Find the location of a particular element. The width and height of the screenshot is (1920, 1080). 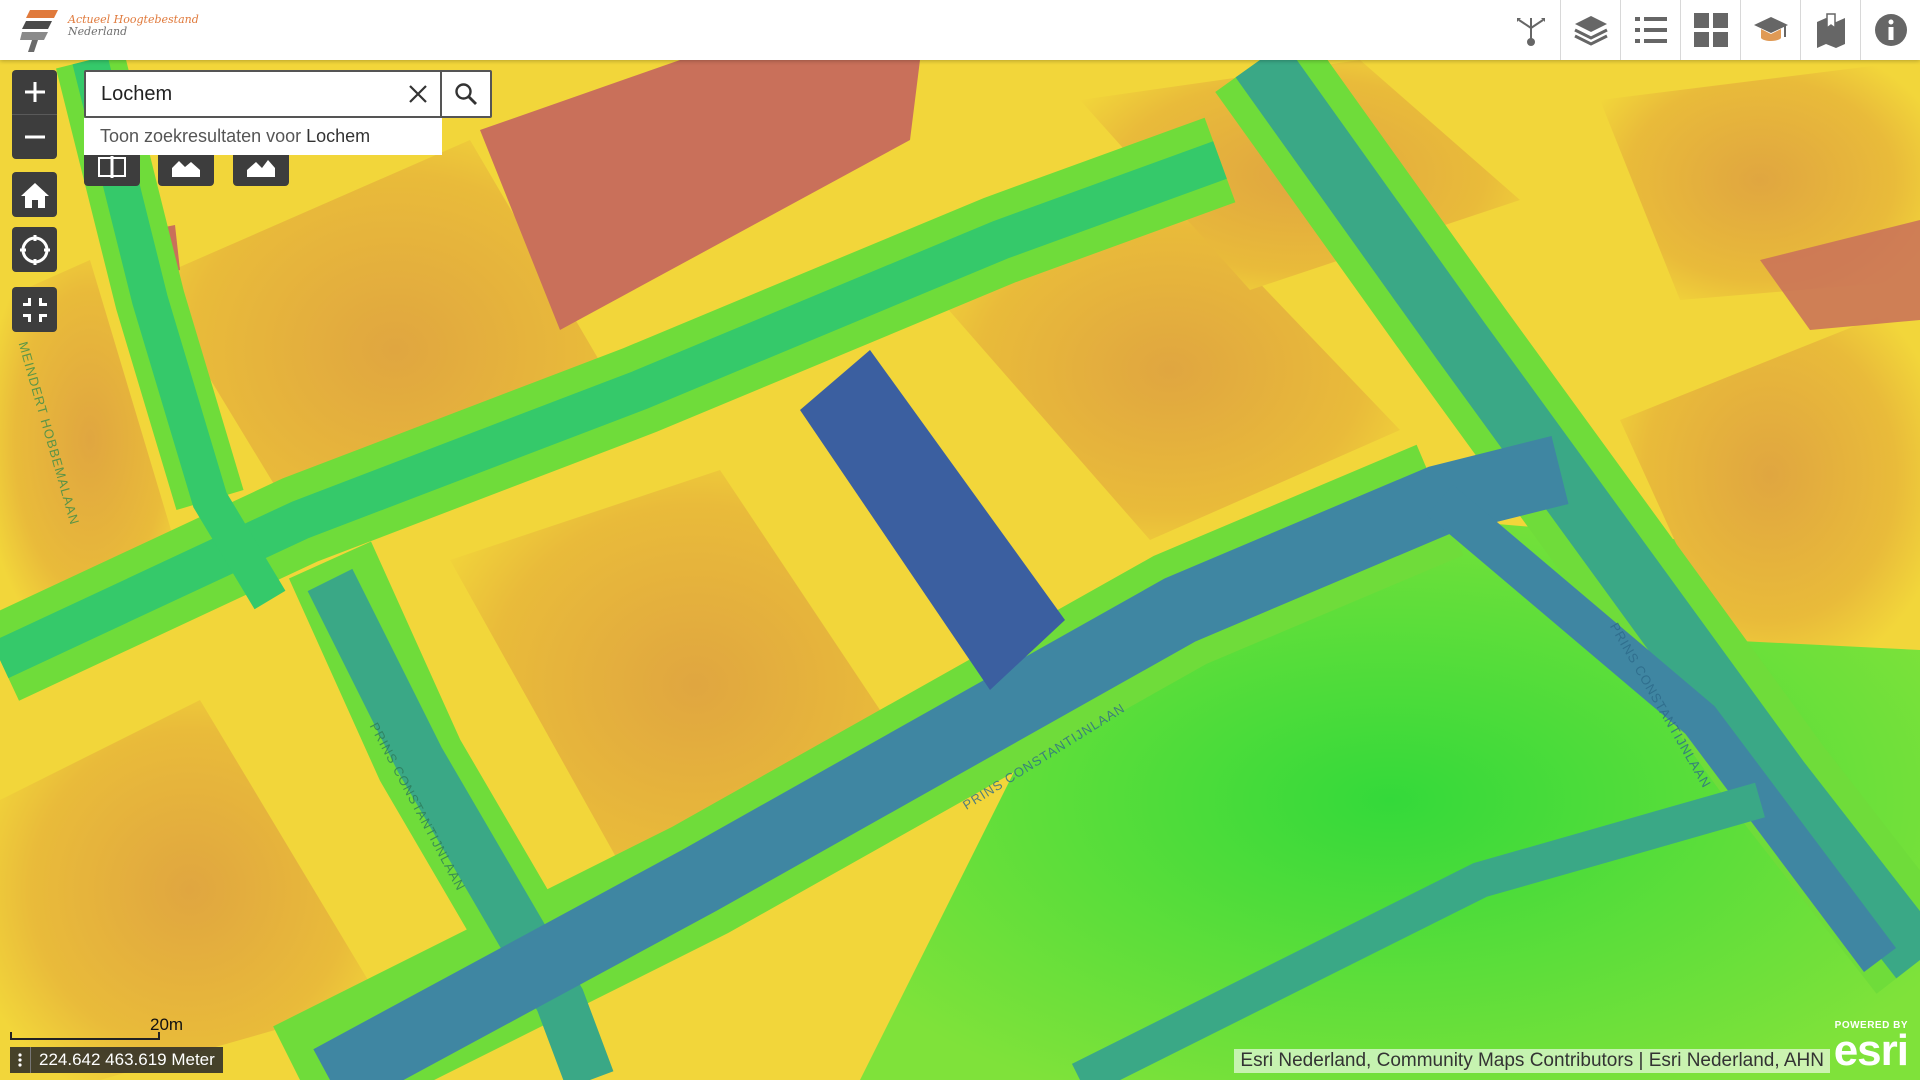

education-icon is located at coordinates (1770, 29).